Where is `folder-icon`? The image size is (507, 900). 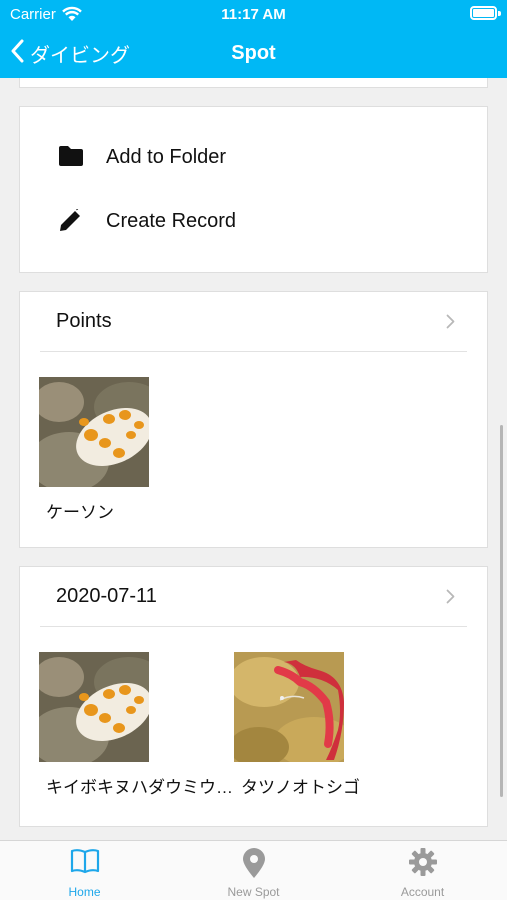
folder-icon is located at coordinates (71, 158).